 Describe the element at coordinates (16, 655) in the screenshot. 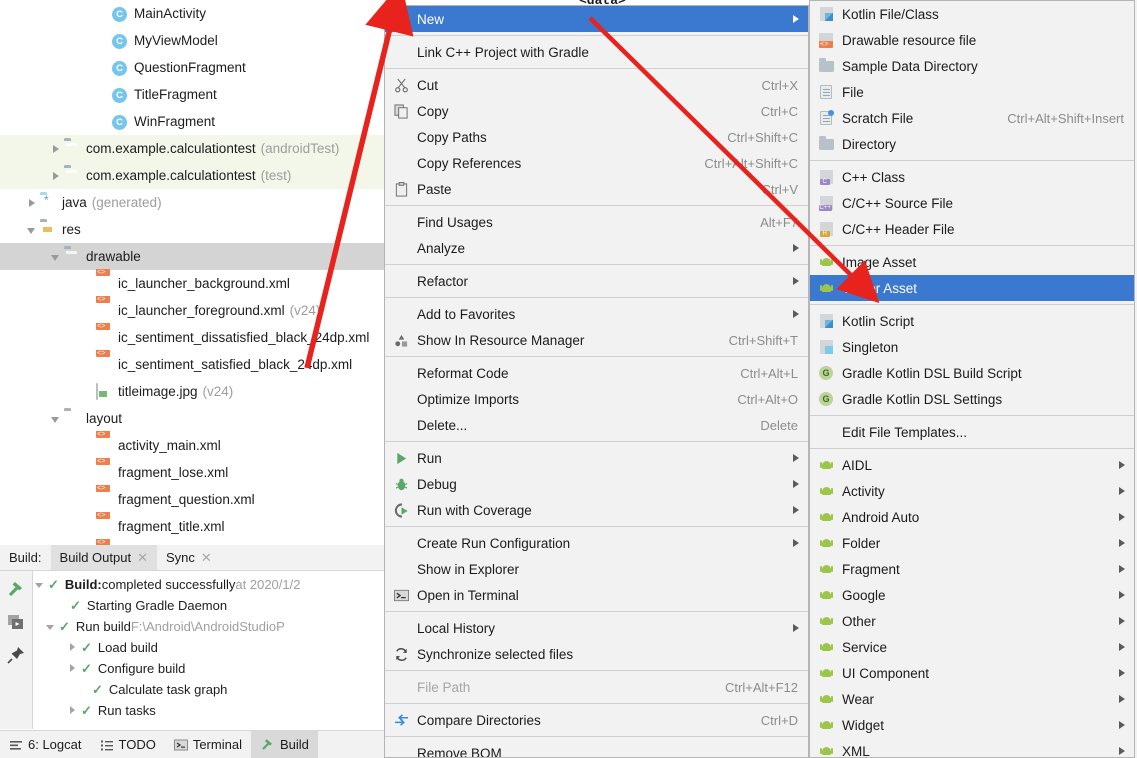

I see `pin-icon` at that location.